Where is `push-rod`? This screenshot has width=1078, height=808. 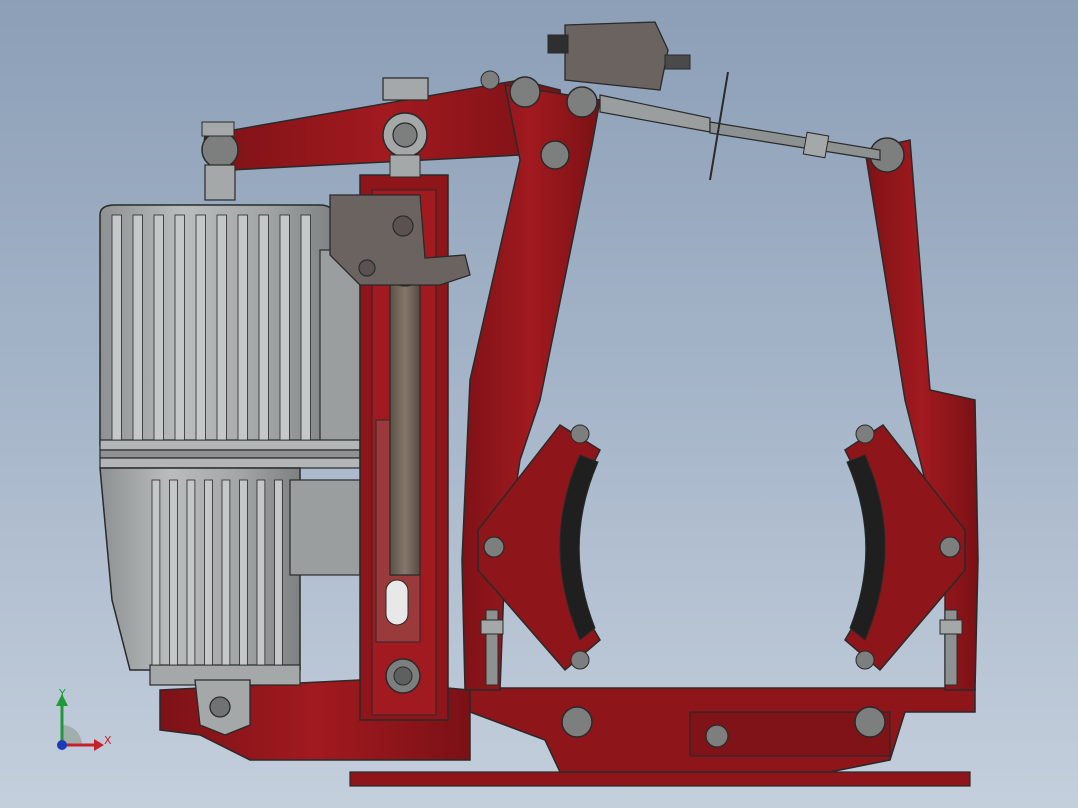 push-rod is located at coordinates (405, 412).